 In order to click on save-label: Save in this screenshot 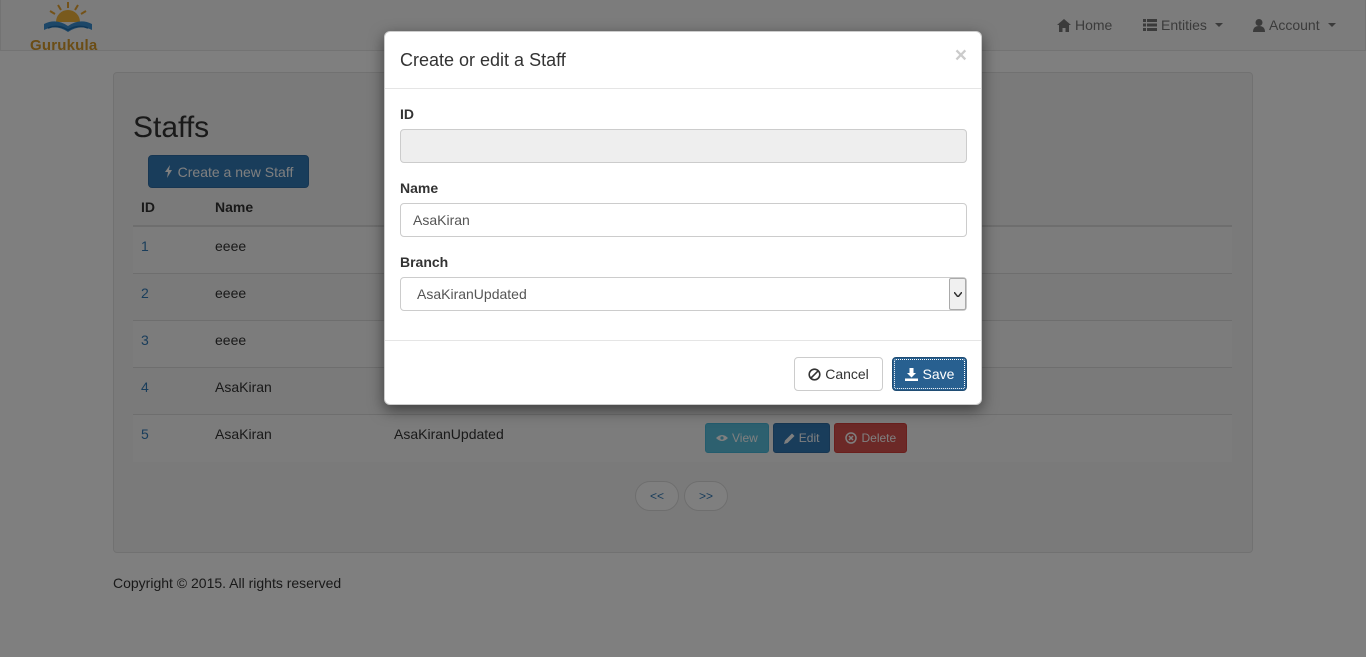, I will do `click(938, 374)`.